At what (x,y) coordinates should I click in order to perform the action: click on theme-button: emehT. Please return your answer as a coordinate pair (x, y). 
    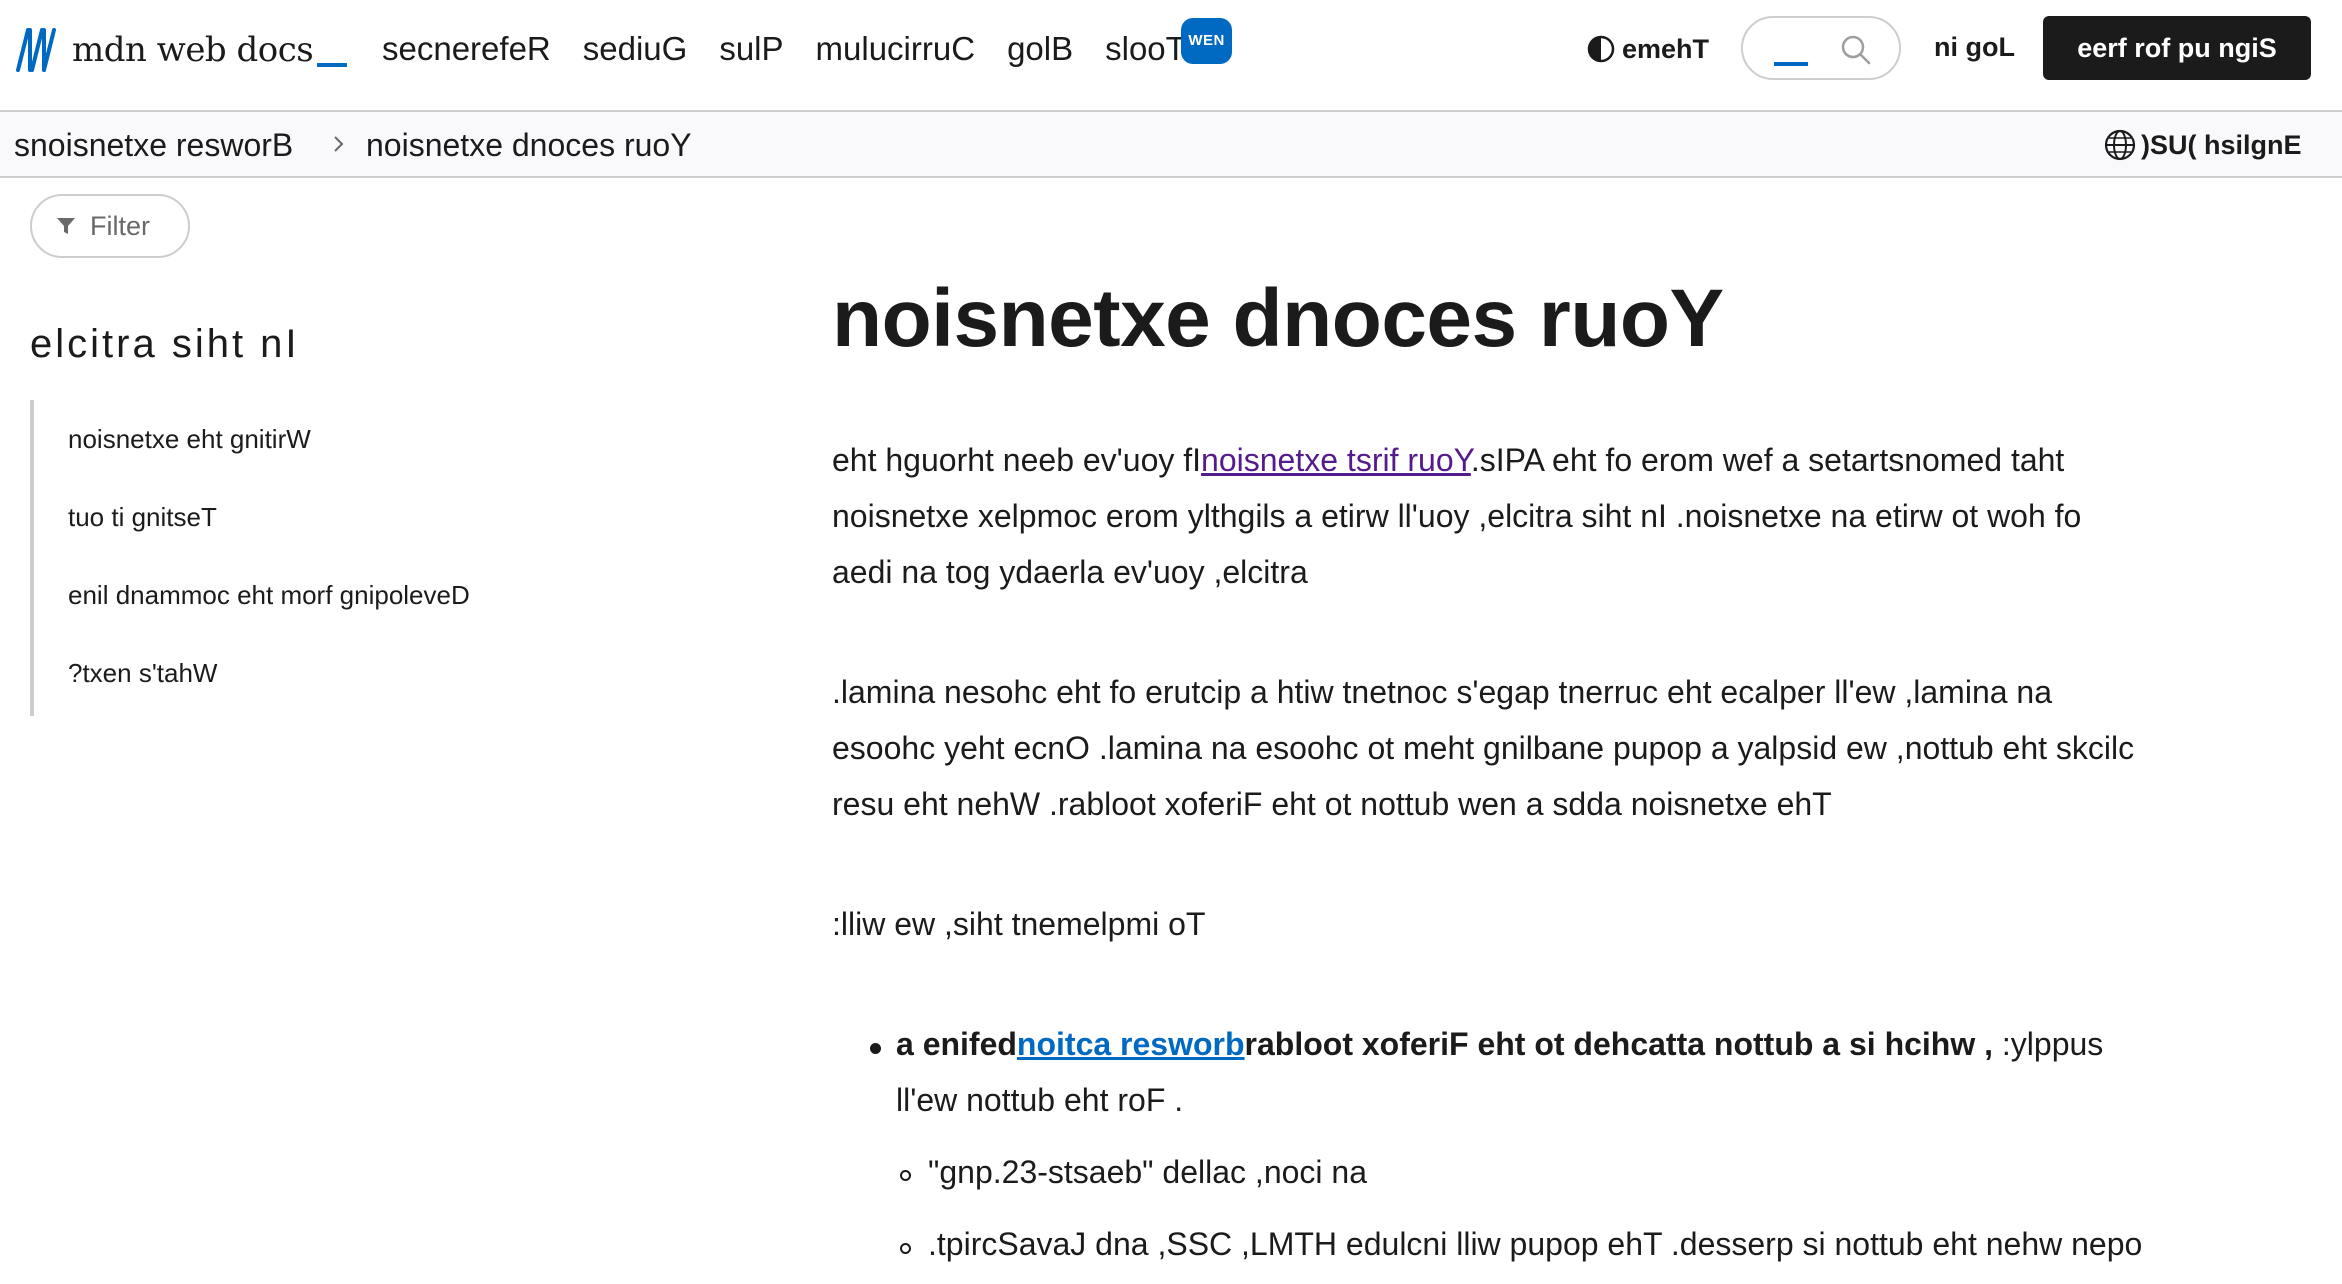
    Looking at the image, I should click on (1647, 49).